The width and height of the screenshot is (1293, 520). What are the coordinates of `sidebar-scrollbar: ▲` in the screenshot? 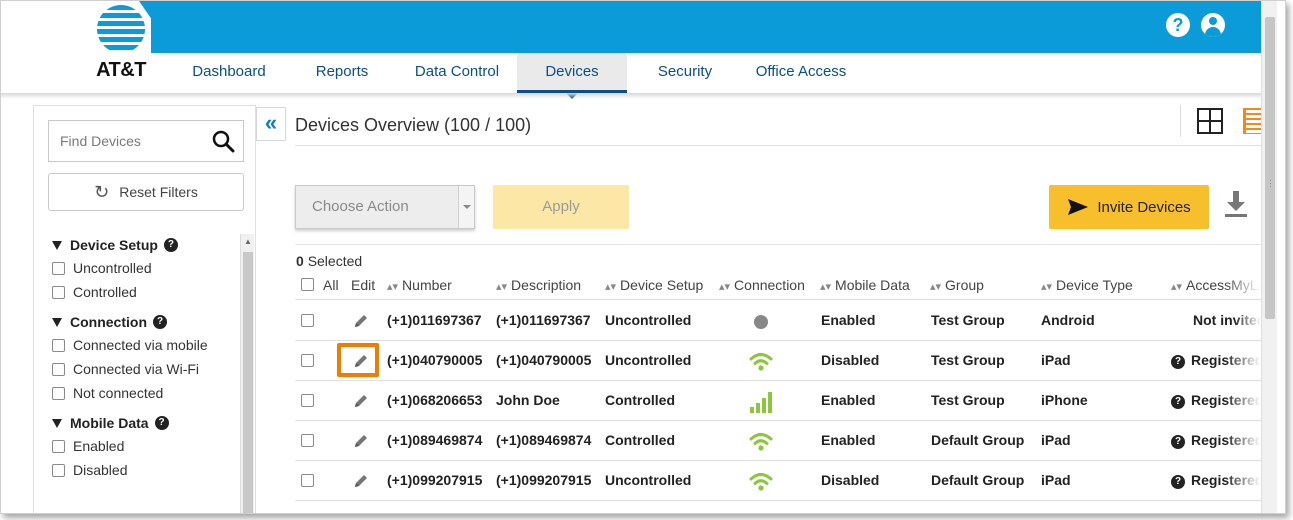 It's located at (247, 373).